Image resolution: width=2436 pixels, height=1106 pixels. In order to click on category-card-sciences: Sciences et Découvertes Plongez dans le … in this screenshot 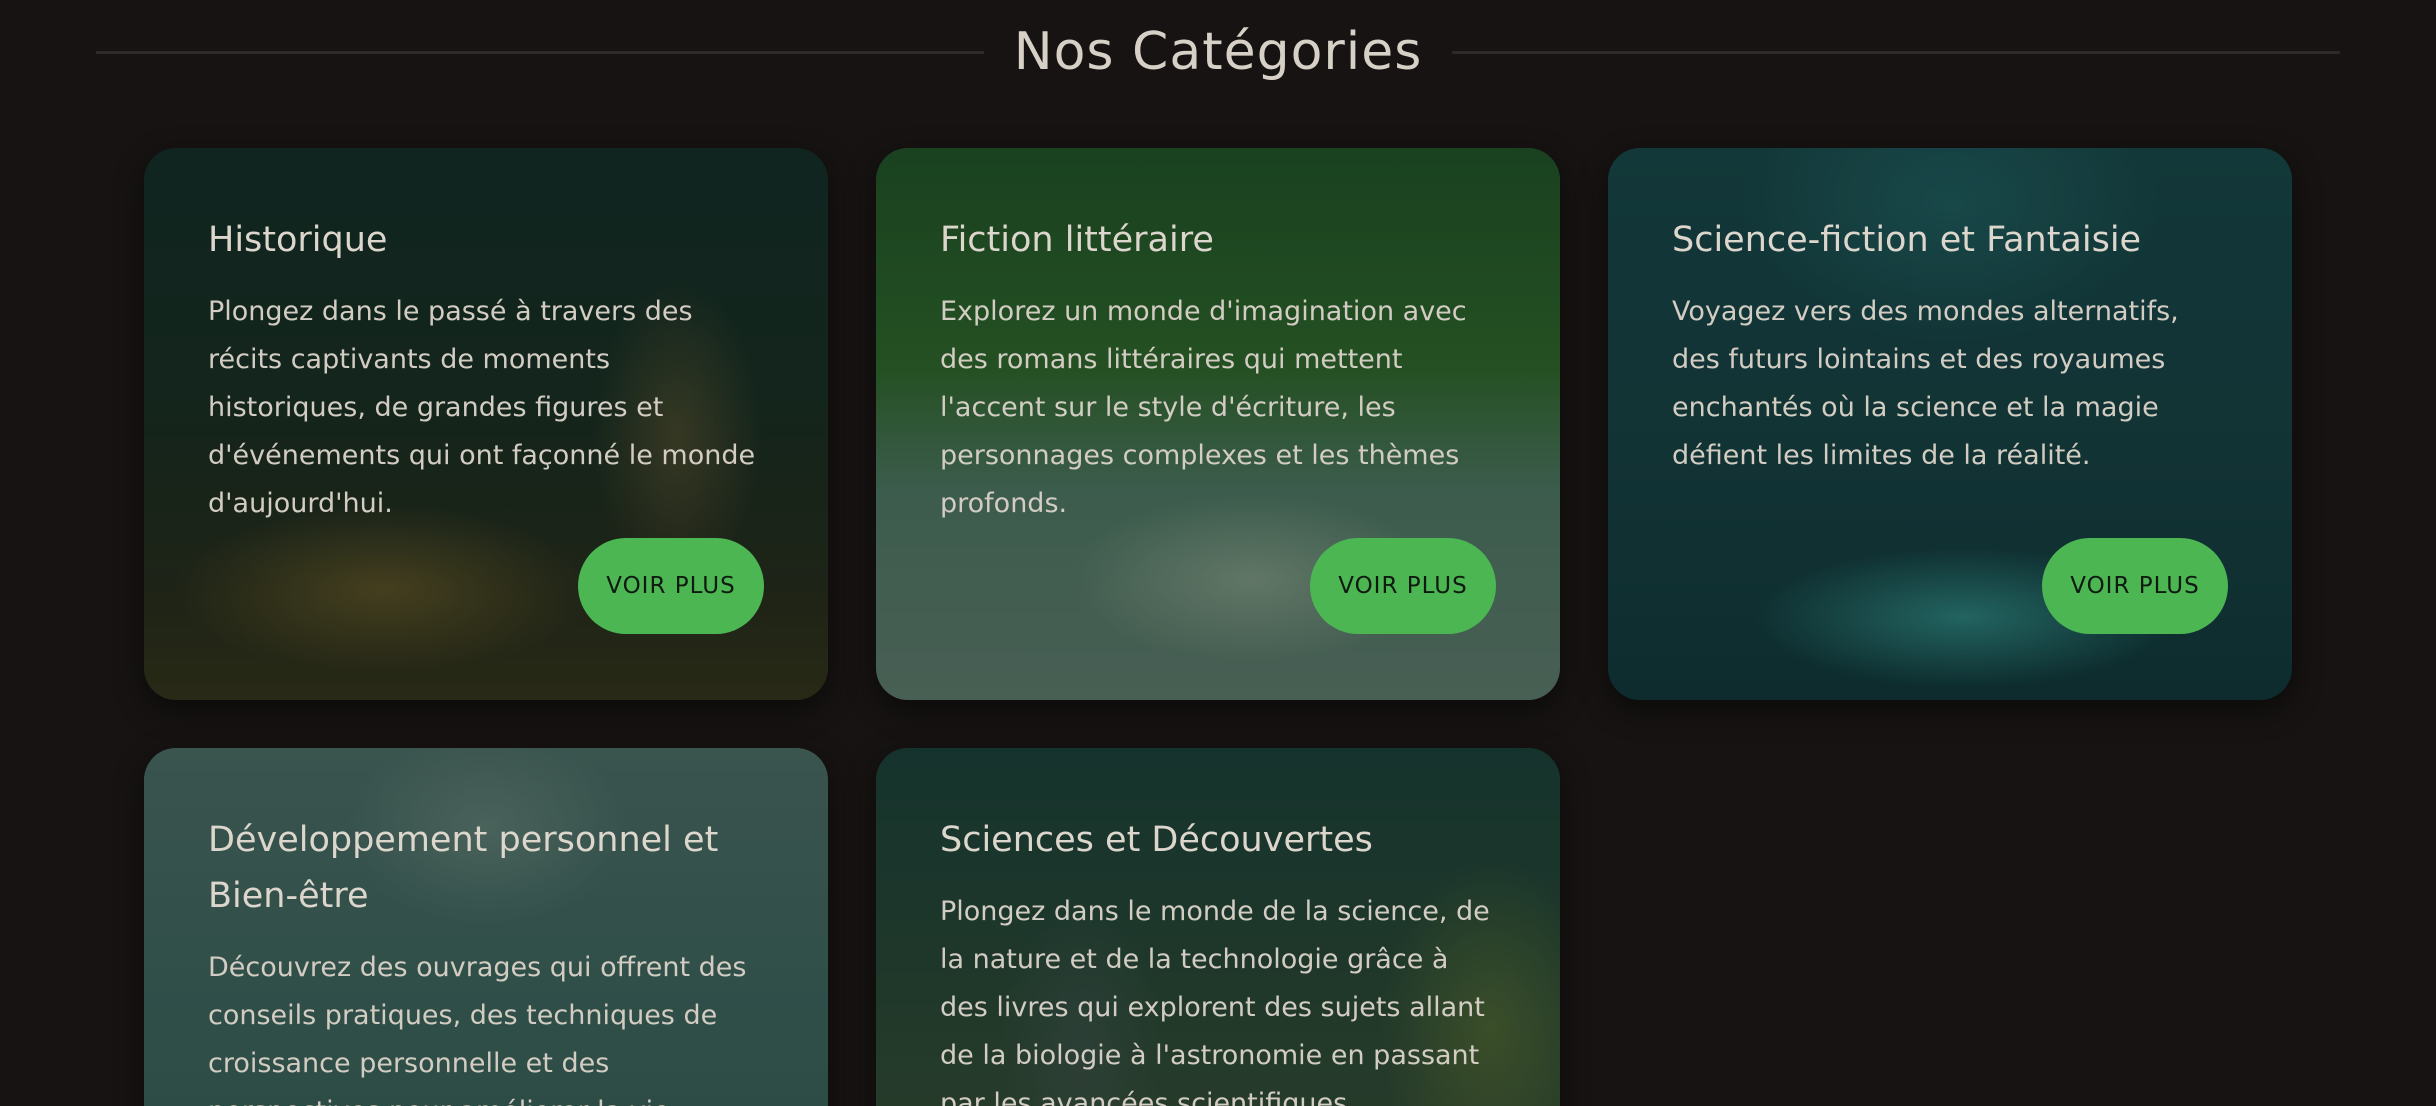, I will do `click(1218, 927)`.